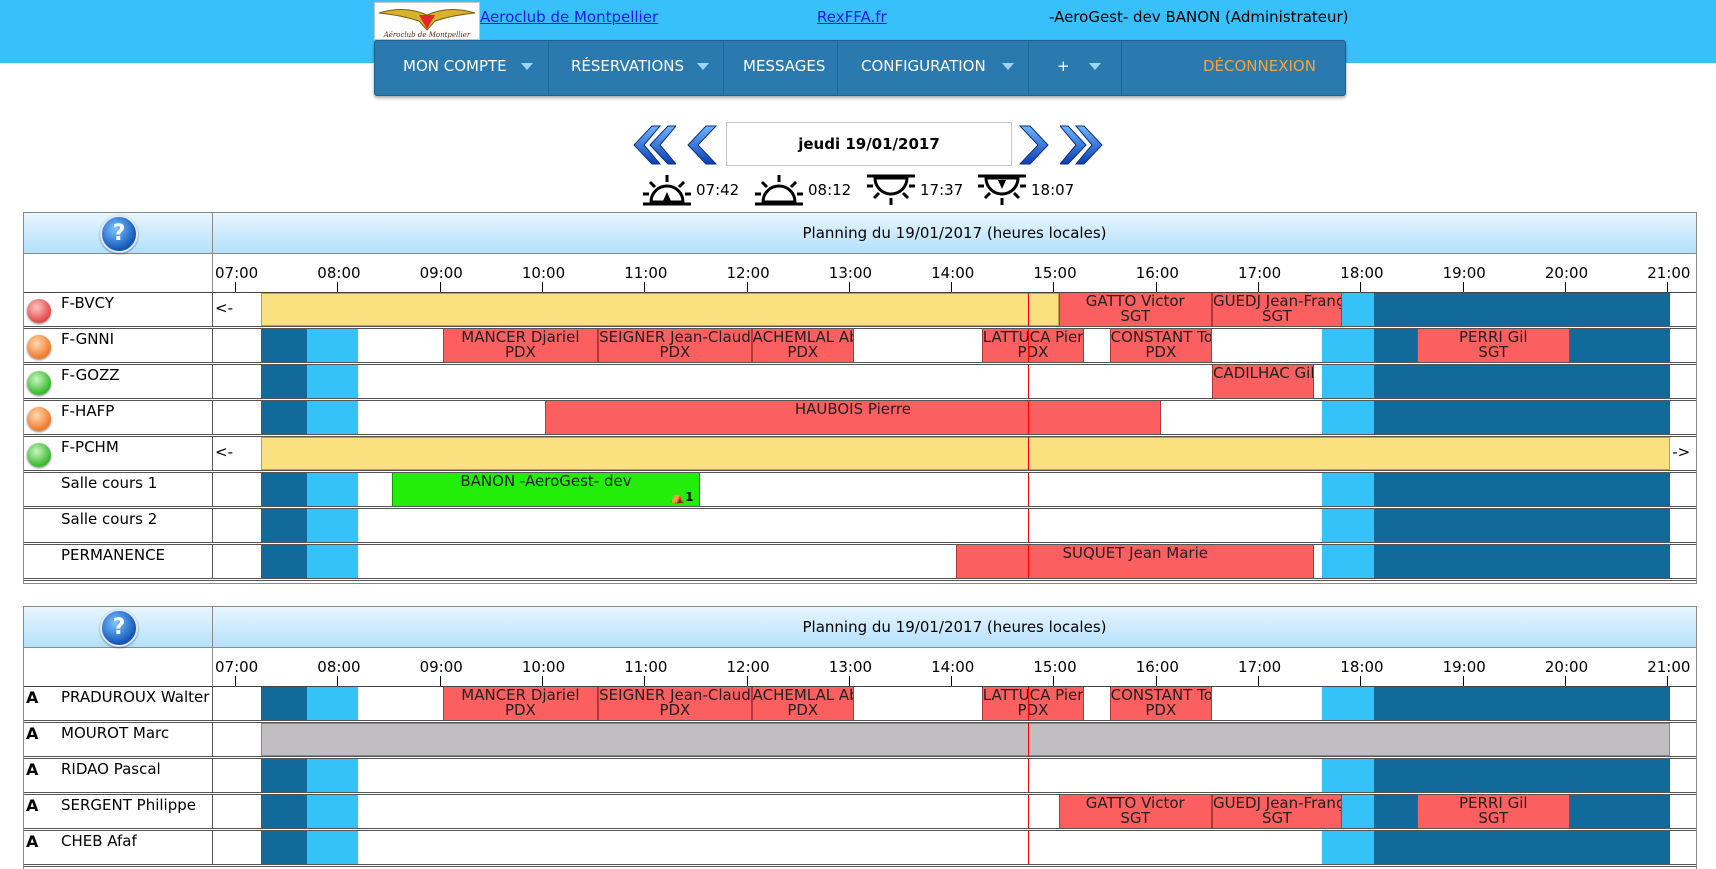 This screenshot has height=869, width=1716. What do you see at coordinates (933, 68) in the screenshot?
I see `menu-configuration: CONFIGURATION` at bounding box center [933, 68].